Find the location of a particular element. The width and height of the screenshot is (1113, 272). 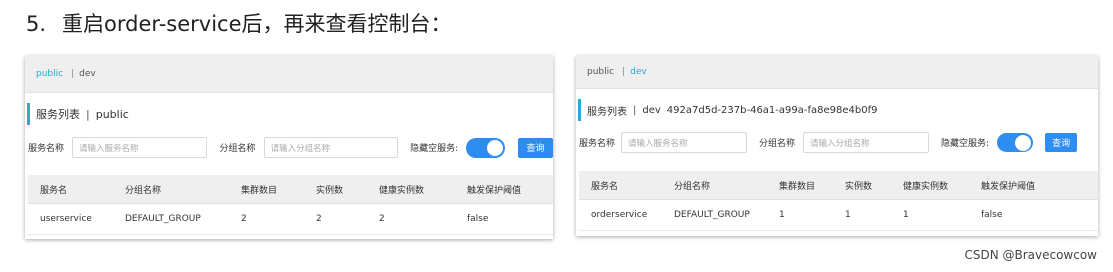

page-title-namespace: dev is located at coordinates (651, 110).